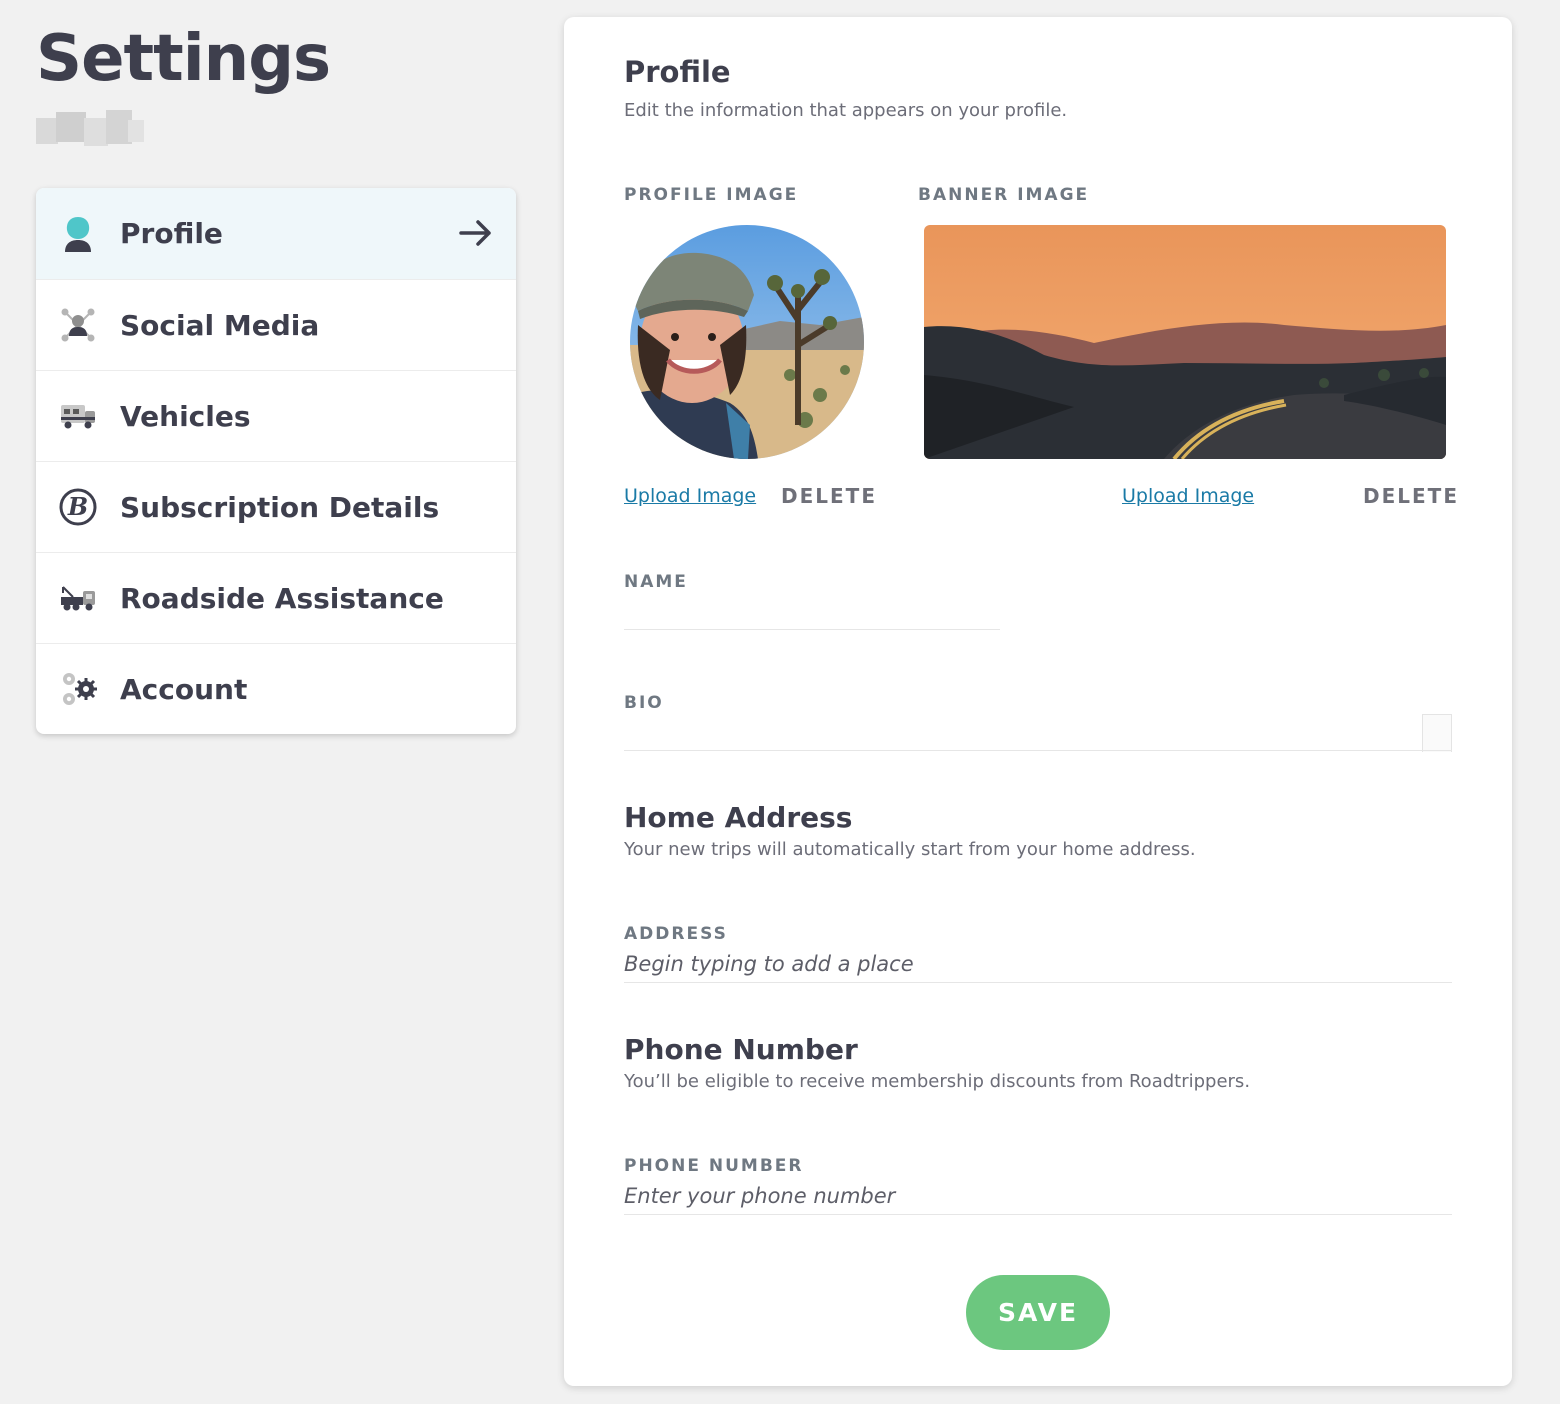 This screenshot has height=1404, width=1560. Describe the element at coordinates (220, 325) in the screenshot. I see `sidebar-item-label: Social Media` at that location.